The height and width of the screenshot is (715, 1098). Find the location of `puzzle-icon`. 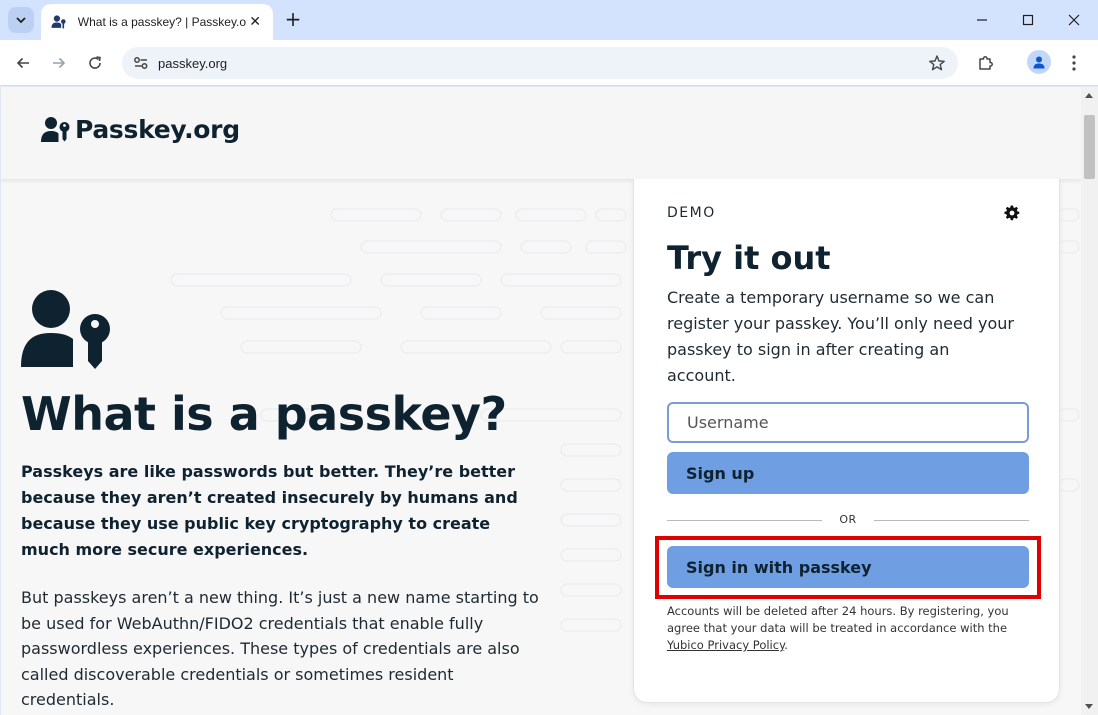

puzzle-icon is located at coordinates (986, 63).